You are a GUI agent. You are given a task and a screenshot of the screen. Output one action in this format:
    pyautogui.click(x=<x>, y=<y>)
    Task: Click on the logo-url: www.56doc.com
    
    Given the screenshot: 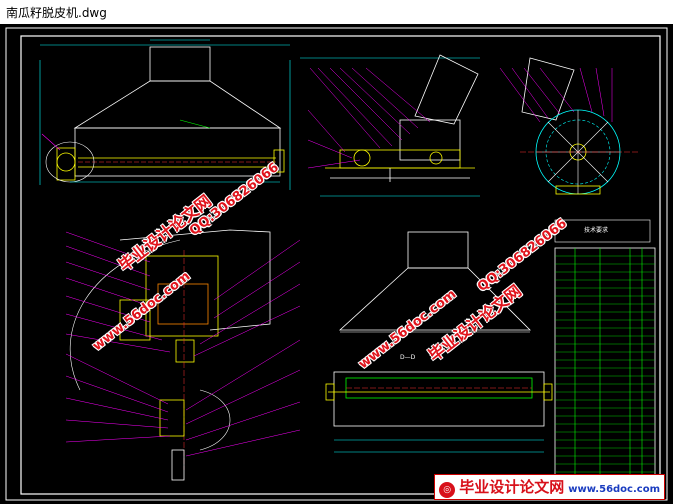 What is the action you would take?
    pyautogui.click(x=614, y=489)
    